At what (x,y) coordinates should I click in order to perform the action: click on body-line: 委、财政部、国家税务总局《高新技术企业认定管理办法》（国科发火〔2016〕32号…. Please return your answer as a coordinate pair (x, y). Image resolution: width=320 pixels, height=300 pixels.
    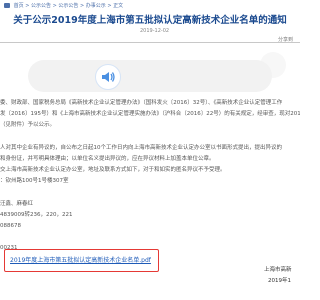
    Looking at the image, I should click on (141, 103).